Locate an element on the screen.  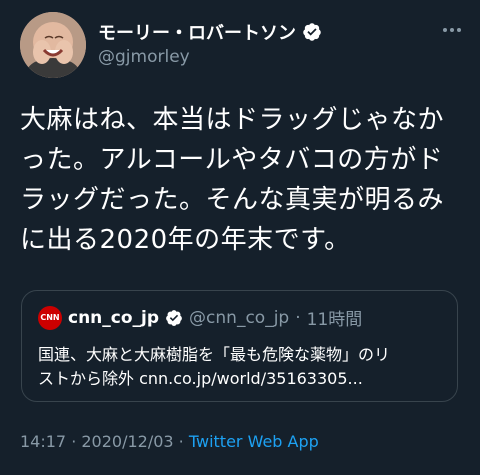
quoted-timestamp: 11時間 is located at coordinates (335, 317).